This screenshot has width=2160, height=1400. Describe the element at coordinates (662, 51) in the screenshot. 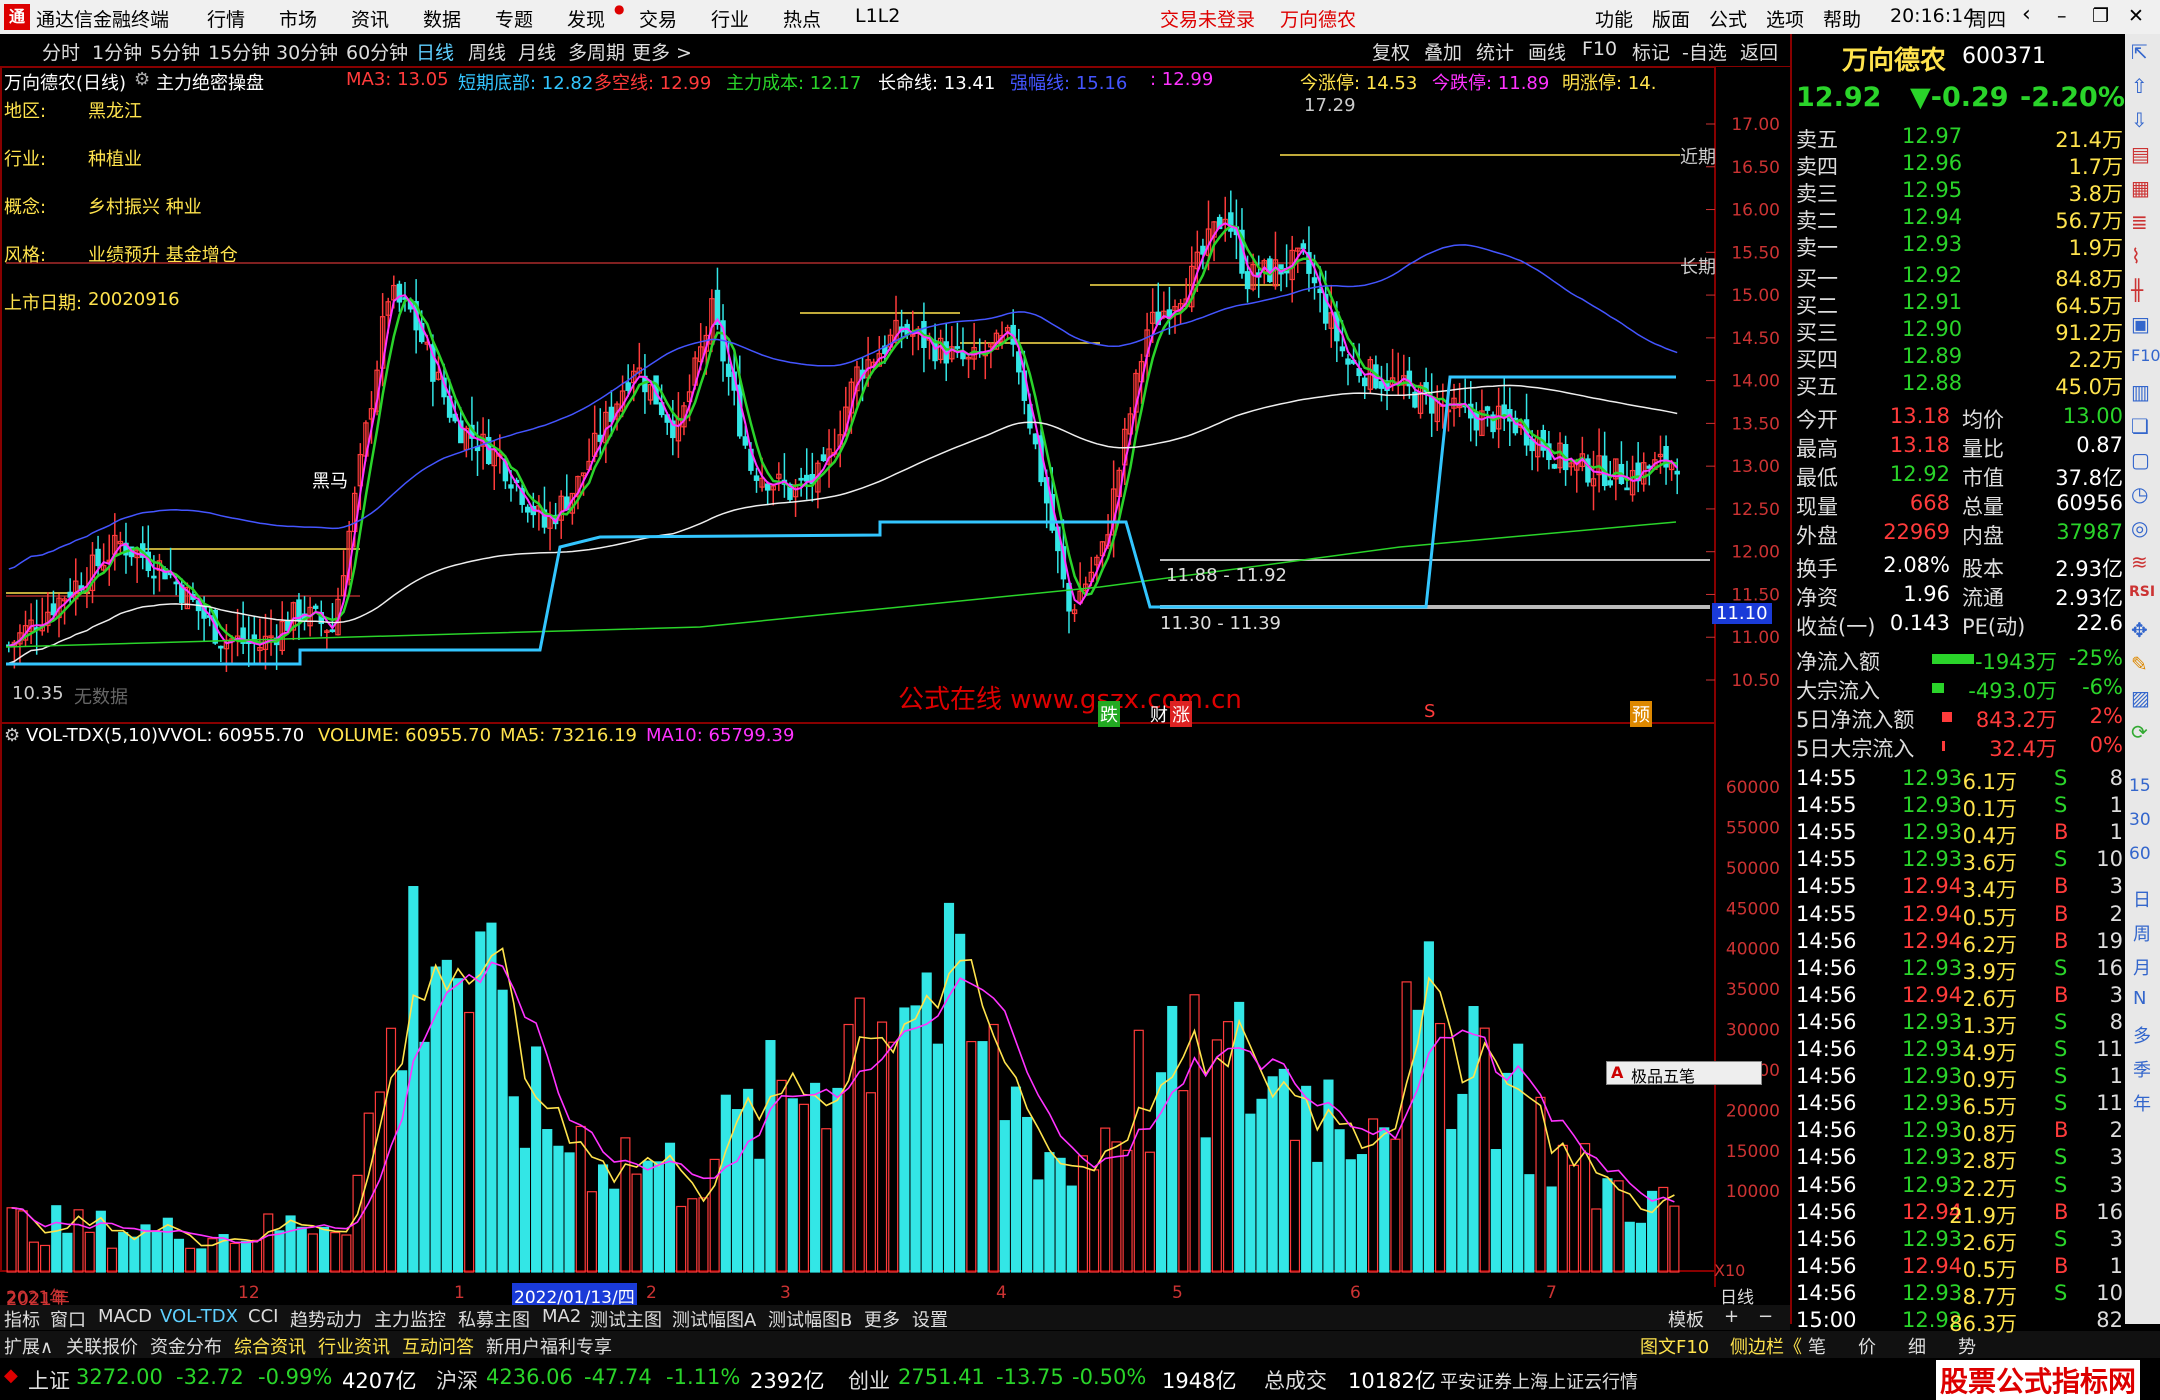

I see `tab-period-more: 更多 >` at that location.